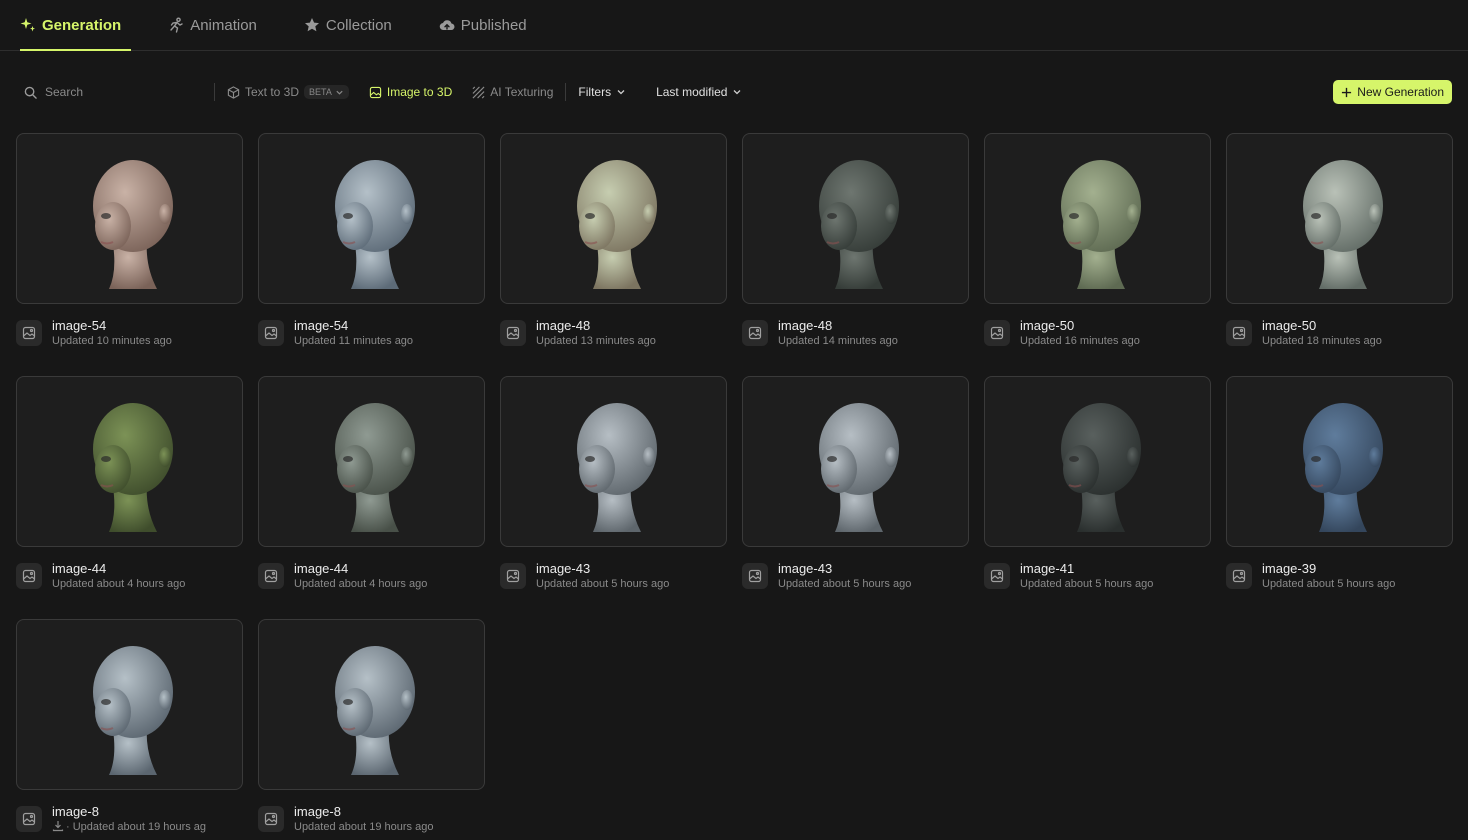 This screenshot has height=840, width=1468. I want to click on filters-dropdown: Filters, so click(602, 92).